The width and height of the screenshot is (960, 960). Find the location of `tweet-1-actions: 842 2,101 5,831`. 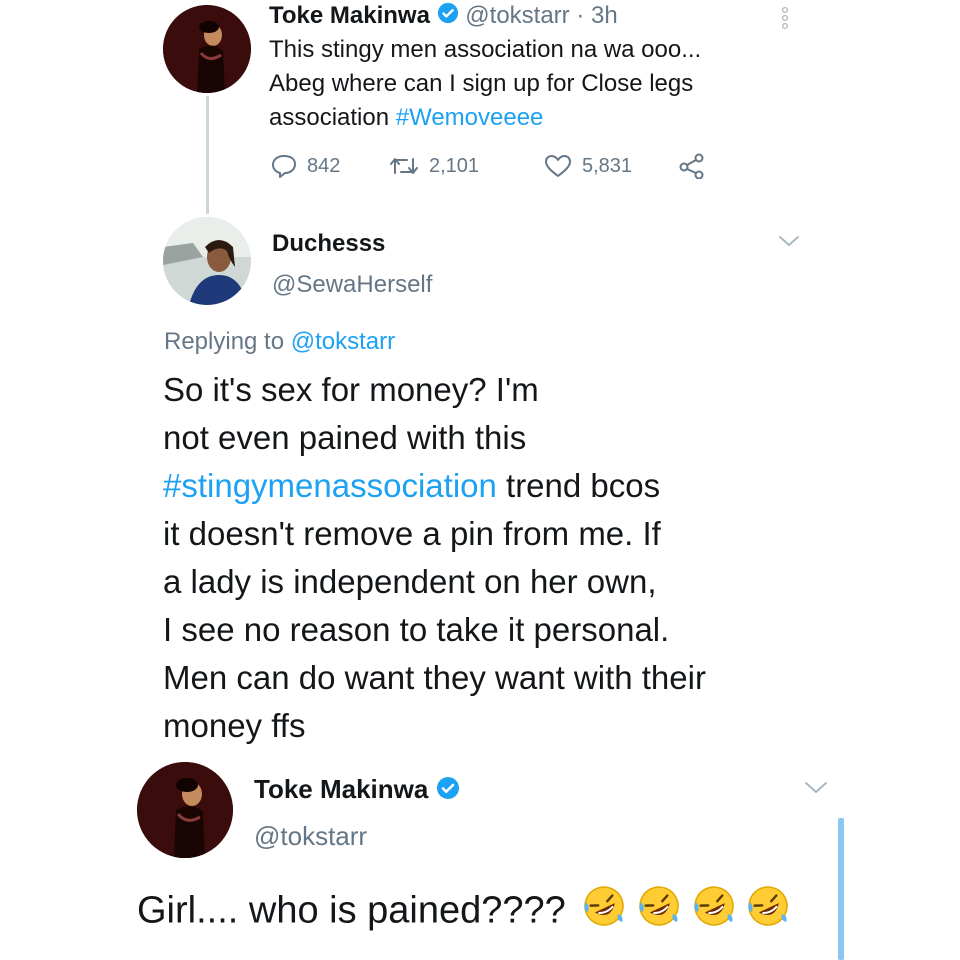

tweet-1-actions: 842 2,101 5,831 is located at coordinates (488, 166).